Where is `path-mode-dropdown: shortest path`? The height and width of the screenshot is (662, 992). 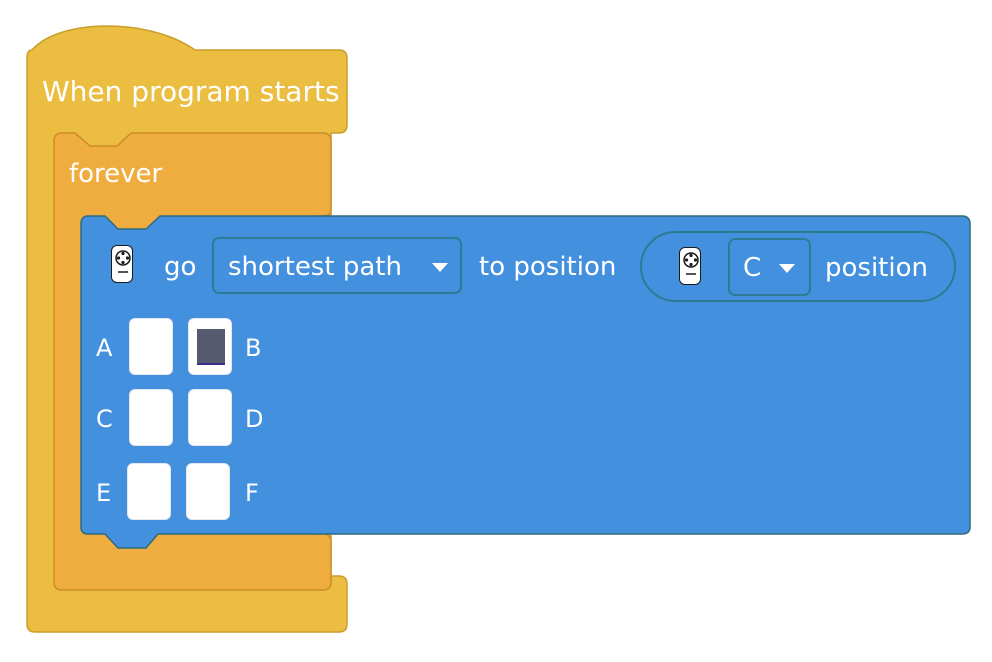 path-mode-dropdown: shortest path is located at coordinates (337, 265).